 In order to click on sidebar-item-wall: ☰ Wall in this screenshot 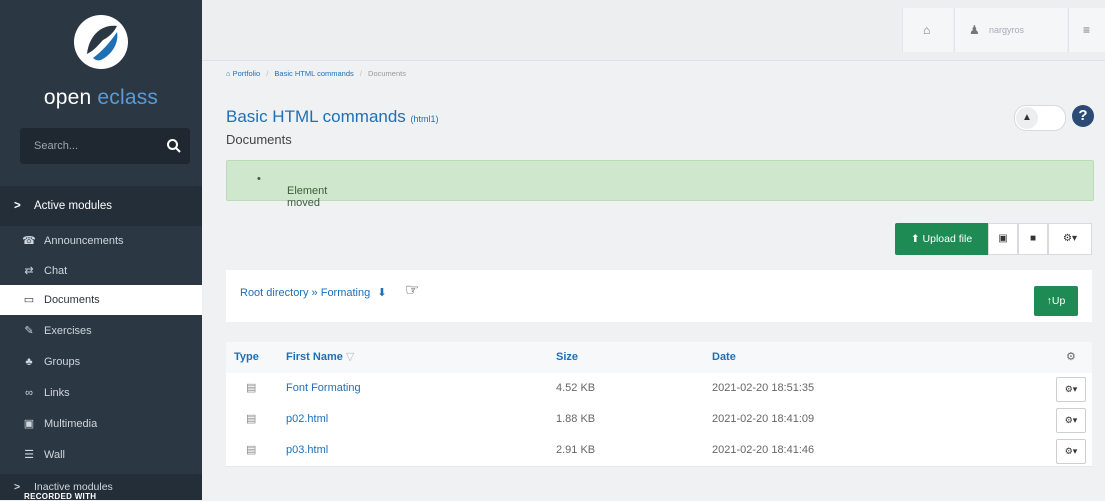, I will do `click(101, 455)`.